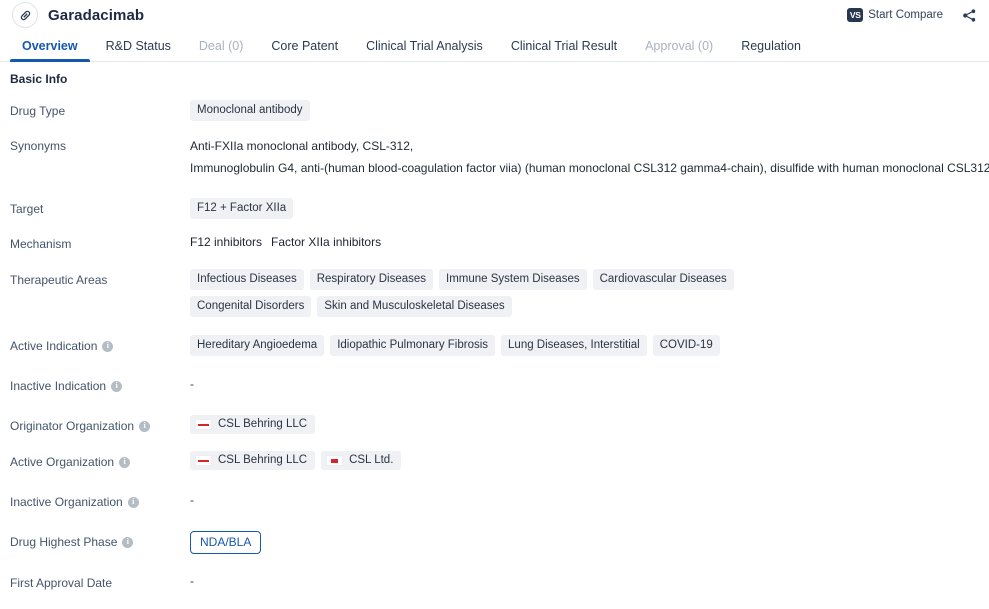  Describe the element at coordinates (59, 280) in the screenshot. I see `label-therapeutic-areas-text: Therapeutic Areas` at that location.